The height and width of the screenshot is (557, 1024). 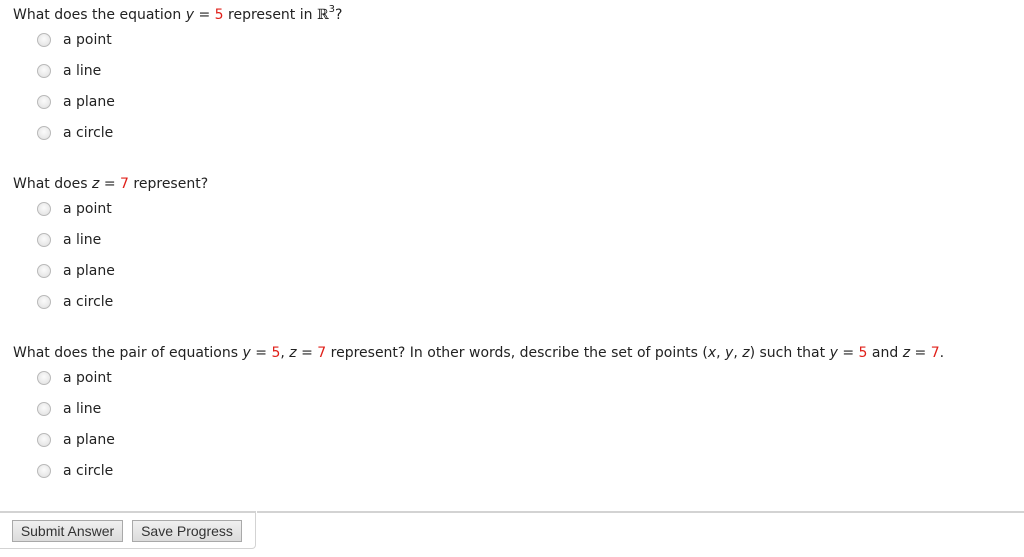 I want to click on question-text-segment: What does the equation, so click(x=99, y=15).